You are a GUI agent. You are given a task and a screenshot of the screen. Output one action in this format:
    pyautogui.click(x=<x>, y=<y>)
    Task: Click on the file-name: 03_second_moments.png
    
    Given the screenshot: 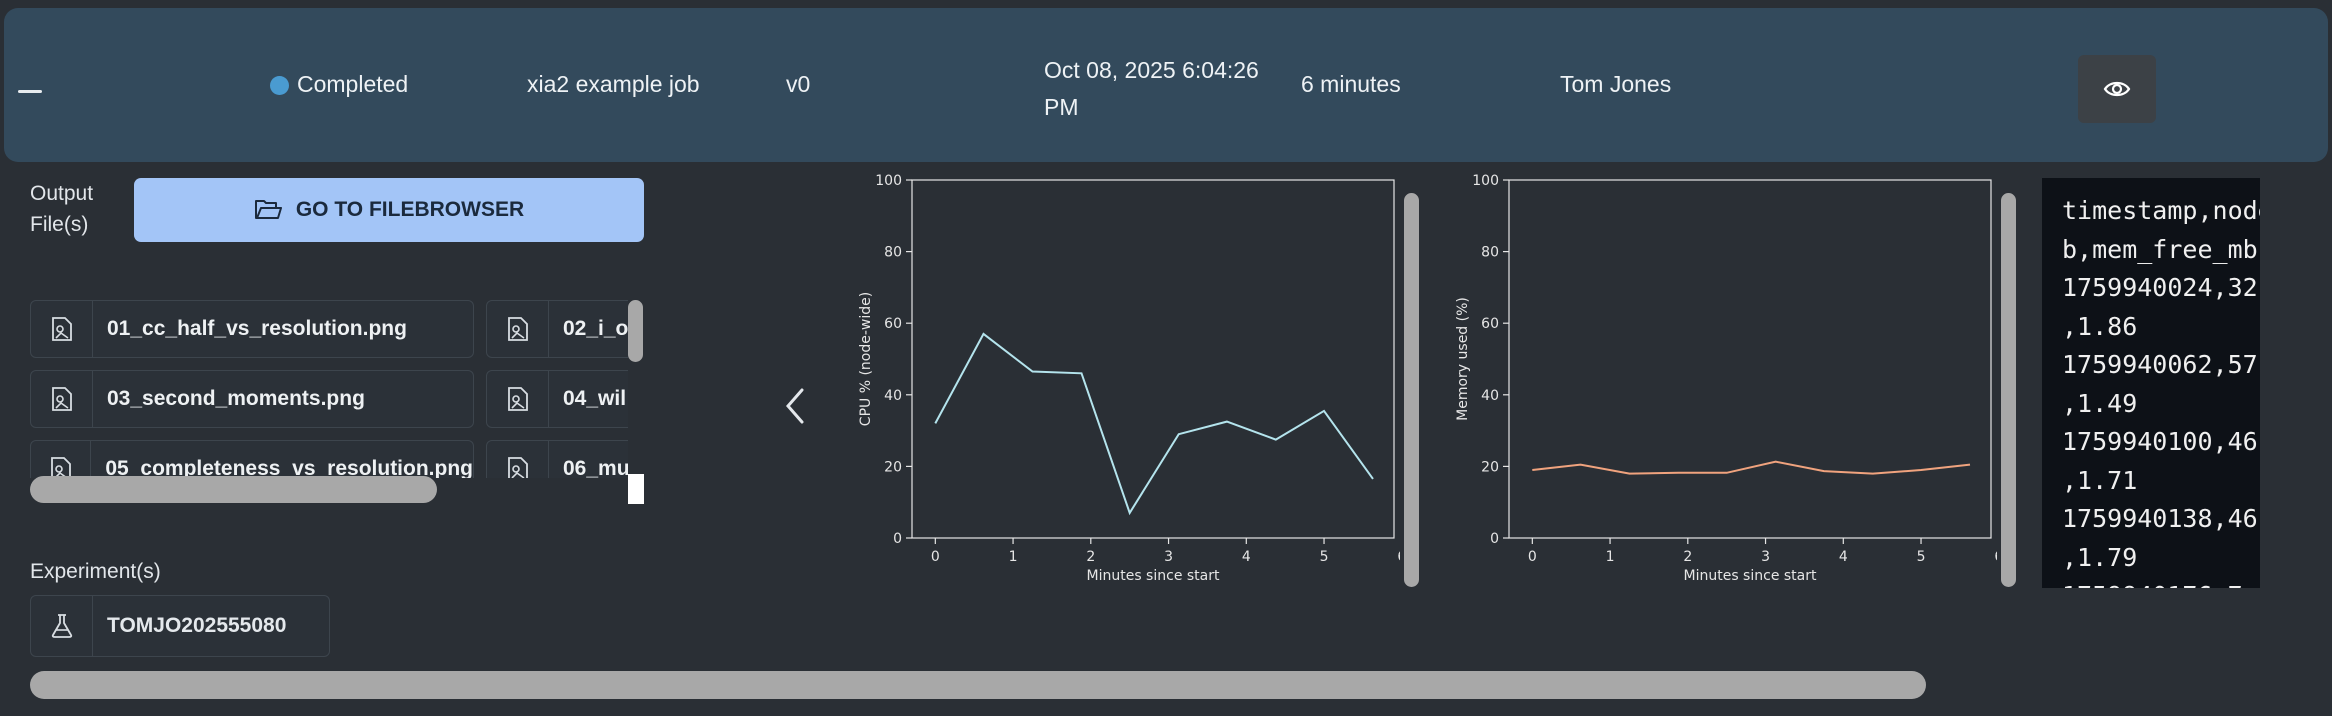 What is the action you would take?
    pyautogui.click(x=236, y=398)
    